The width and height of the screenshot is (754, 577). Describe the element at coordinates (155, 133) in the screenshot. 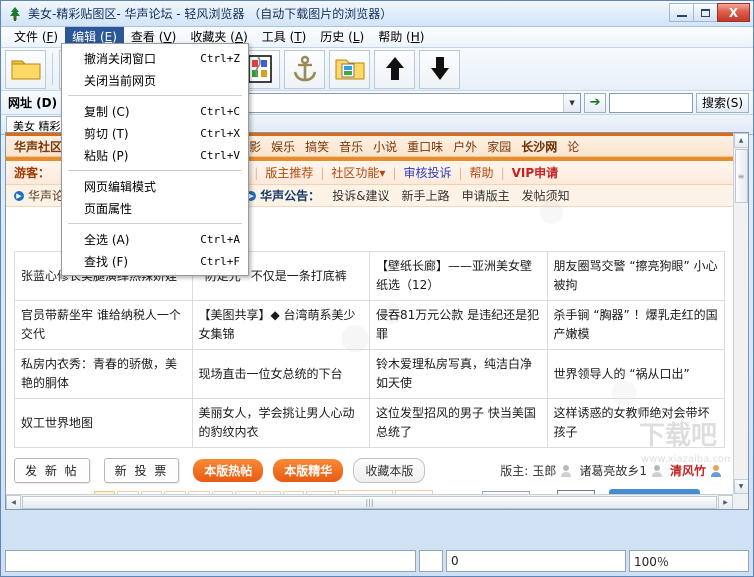

I see `menu-cut: 剪切 (T) Ctrl+X` at that location.